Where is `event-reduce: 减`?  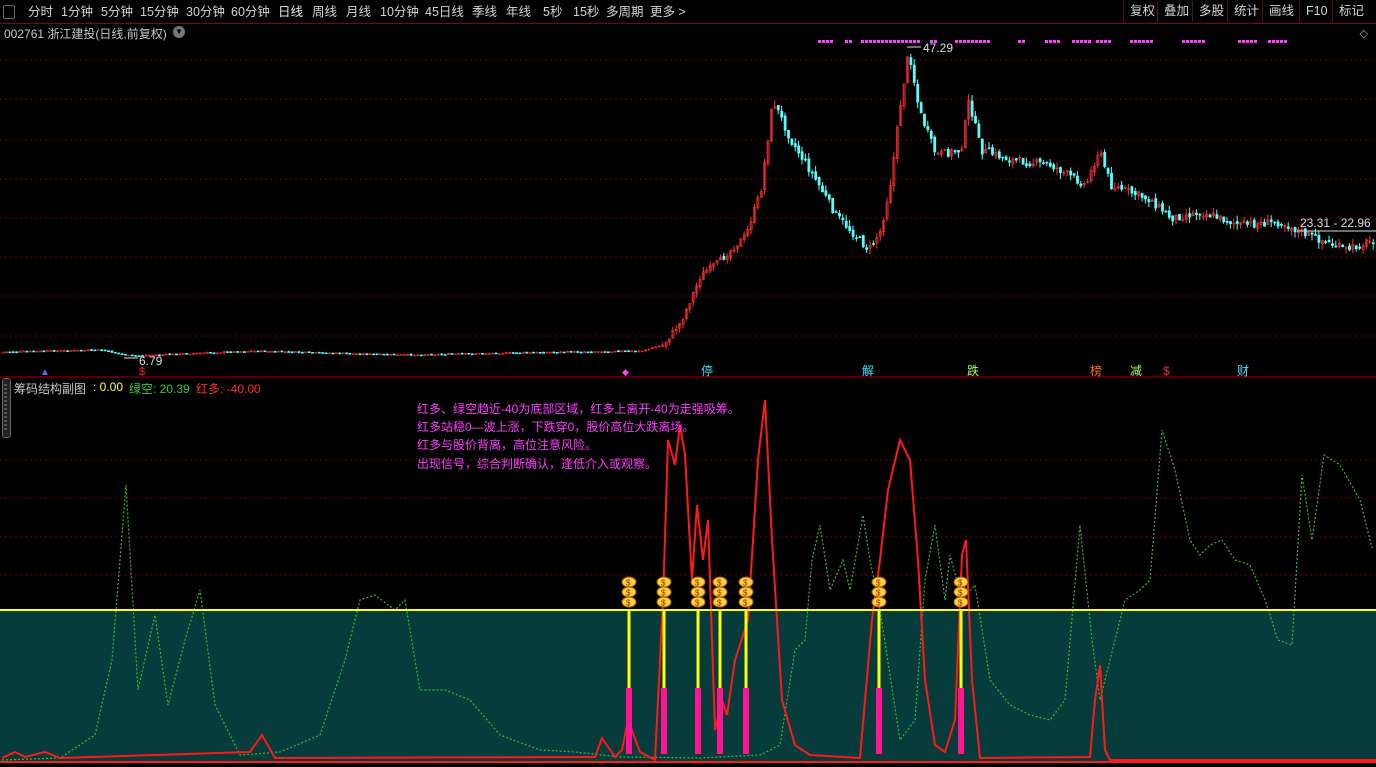 event-reduce: 减 is located at coordinates (1136, 371).